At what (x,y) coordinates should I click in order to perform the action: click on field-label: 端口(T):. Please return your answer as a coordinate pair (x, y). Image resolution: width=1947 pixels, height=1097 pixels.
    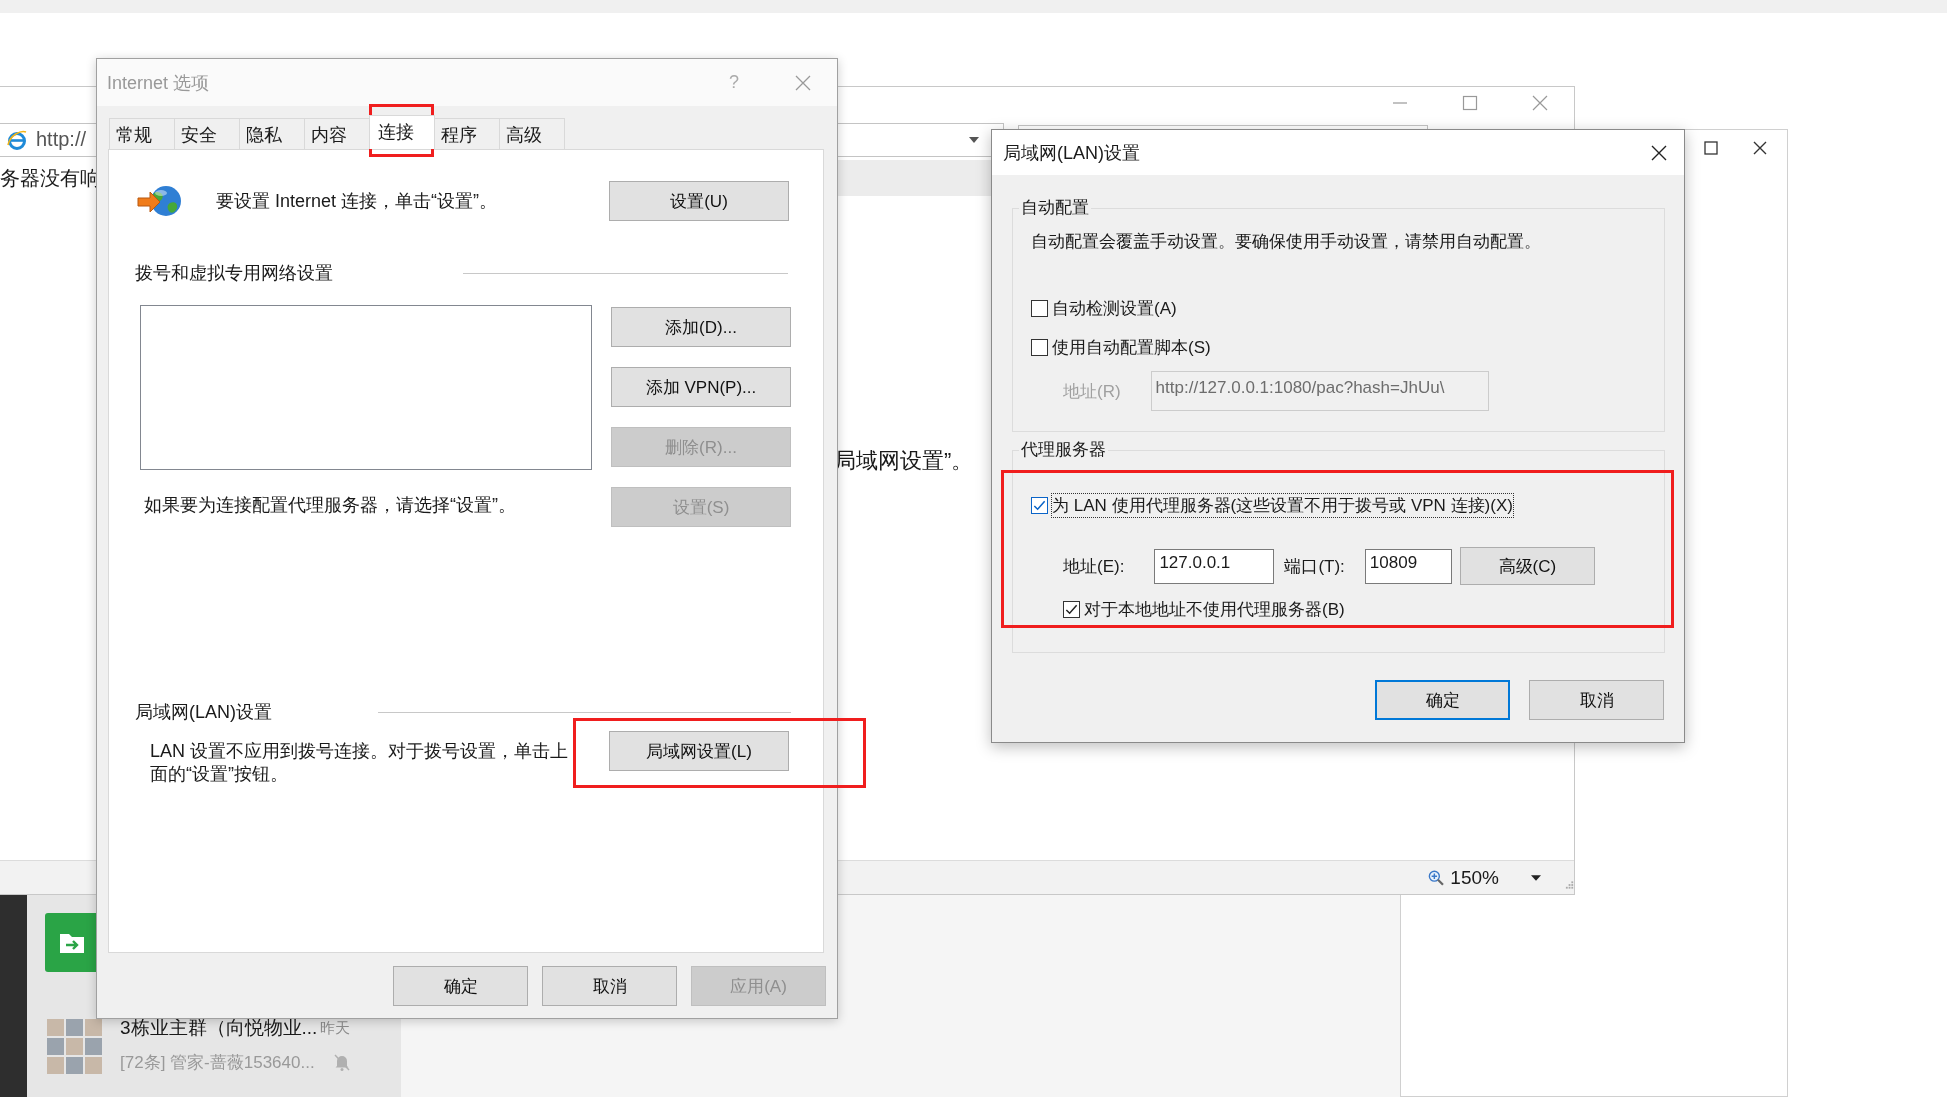
    Looking at the image, I should click on (1314, 566).